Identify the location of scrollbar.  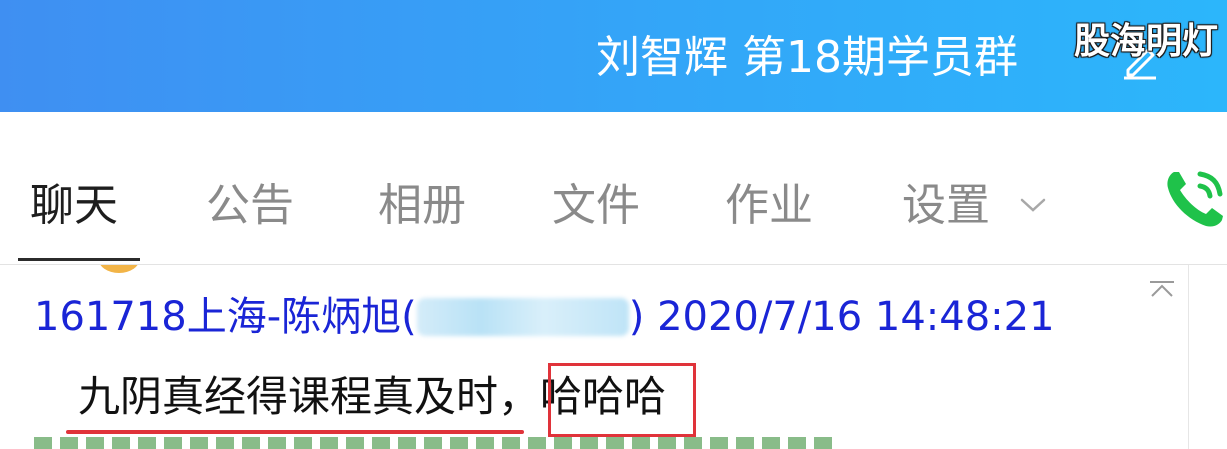
(1207, 357).